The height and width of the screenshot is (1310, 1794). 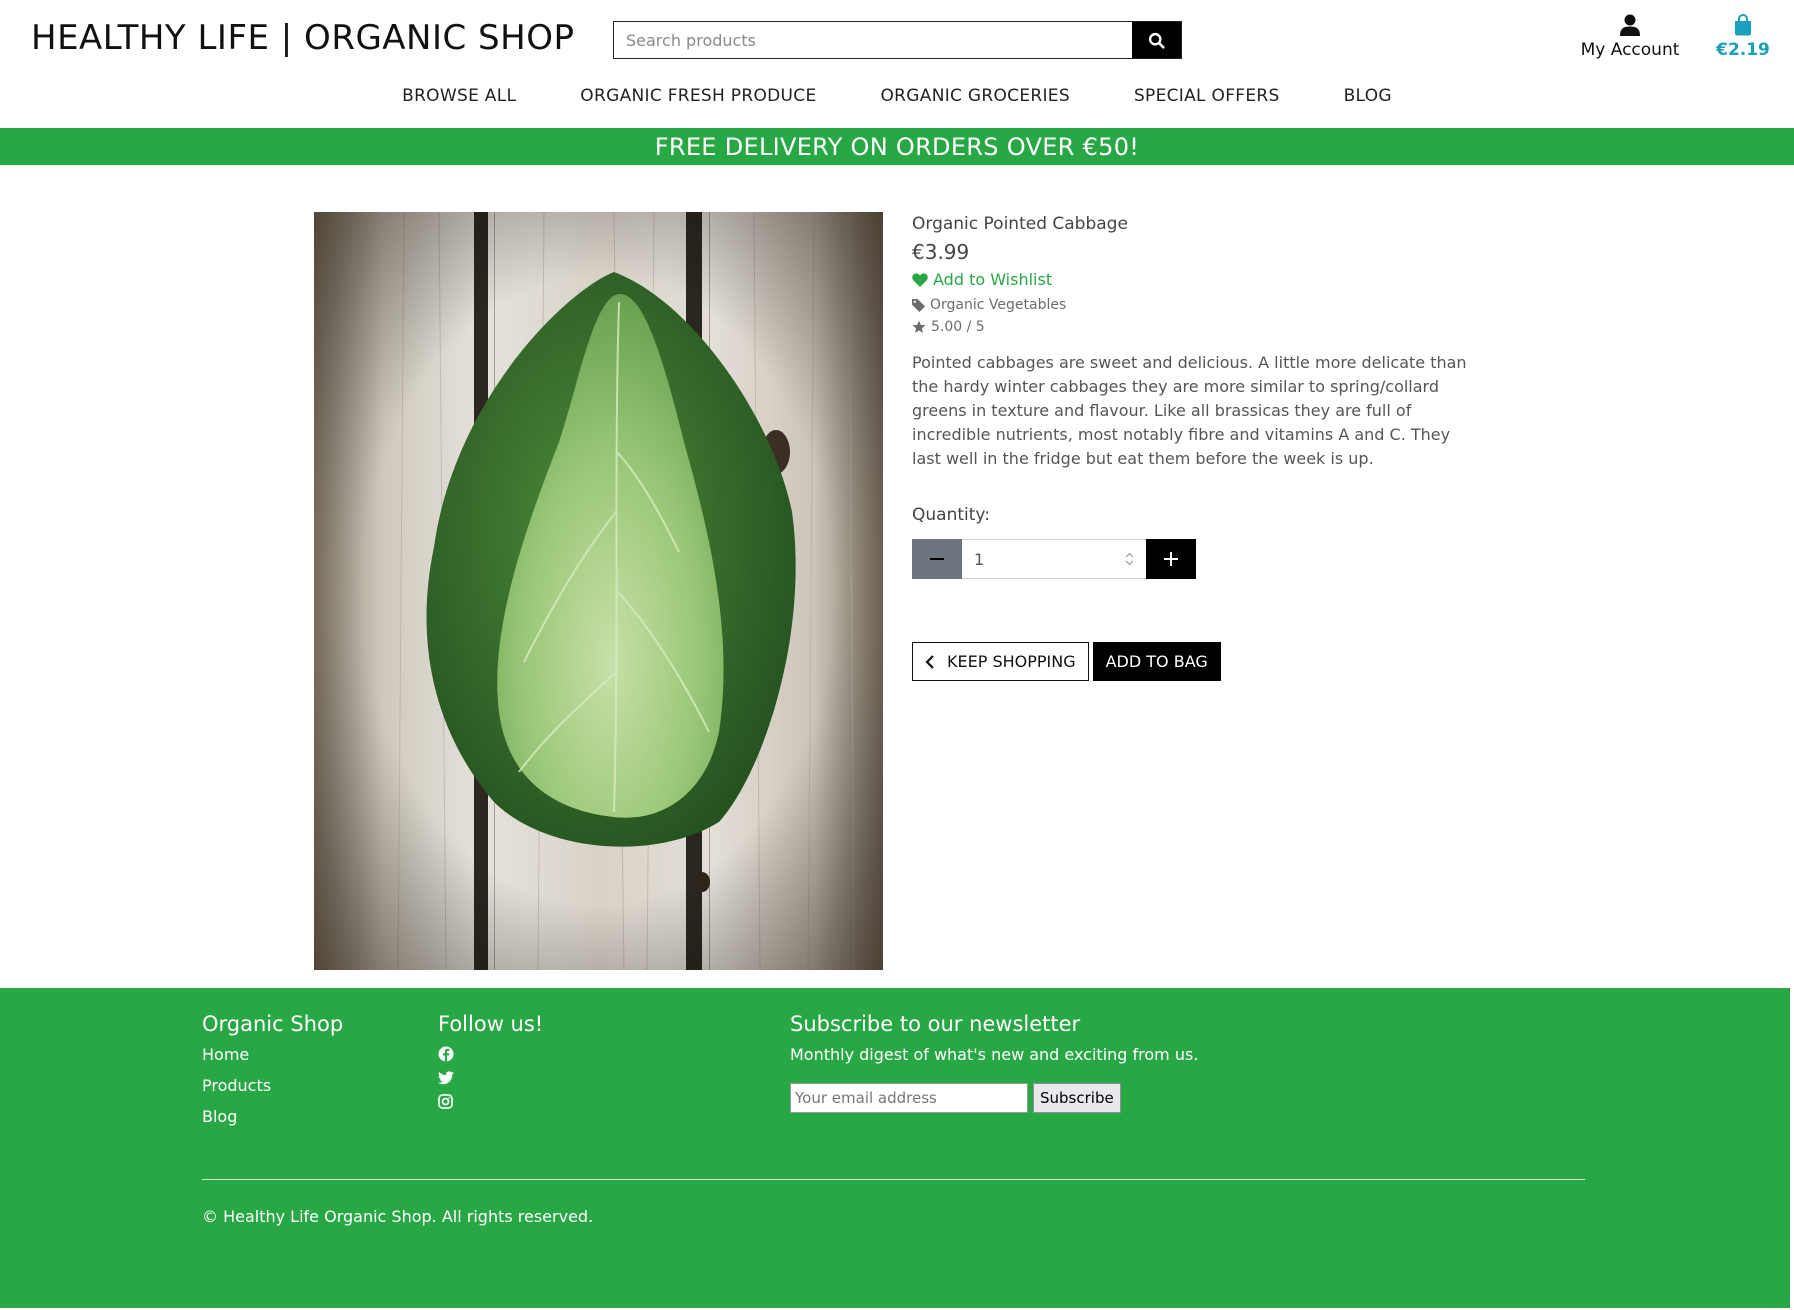 I want to click on add-to-bag-label: ADD TO BAG, so click(x=1156, y=661).